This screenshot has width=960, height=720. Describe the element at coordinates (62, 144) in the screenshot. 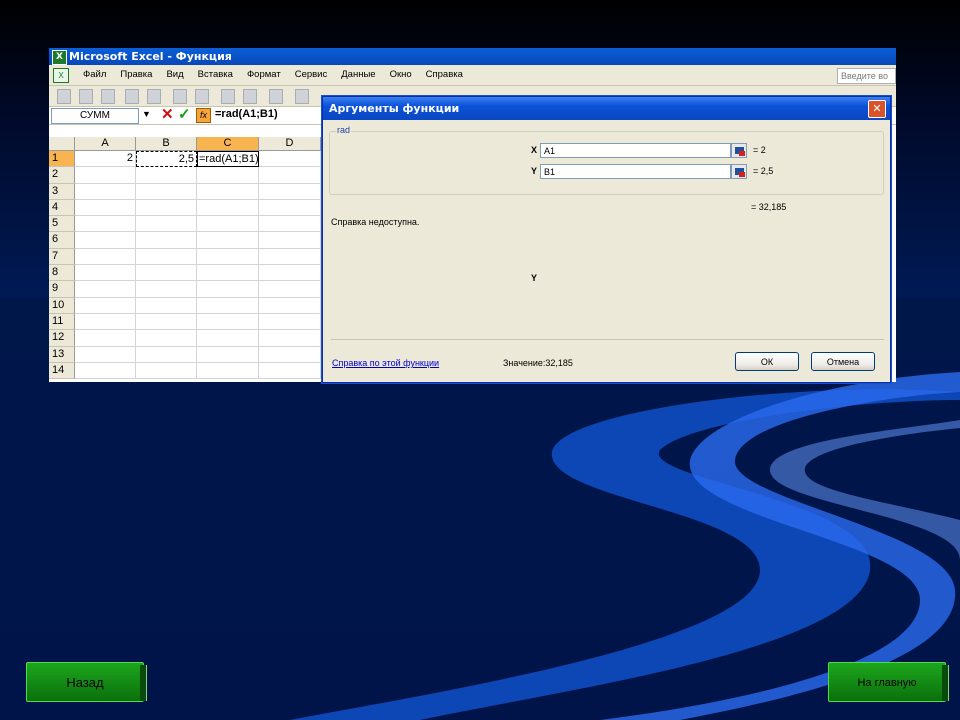

I see `select-all-corner` at that location.